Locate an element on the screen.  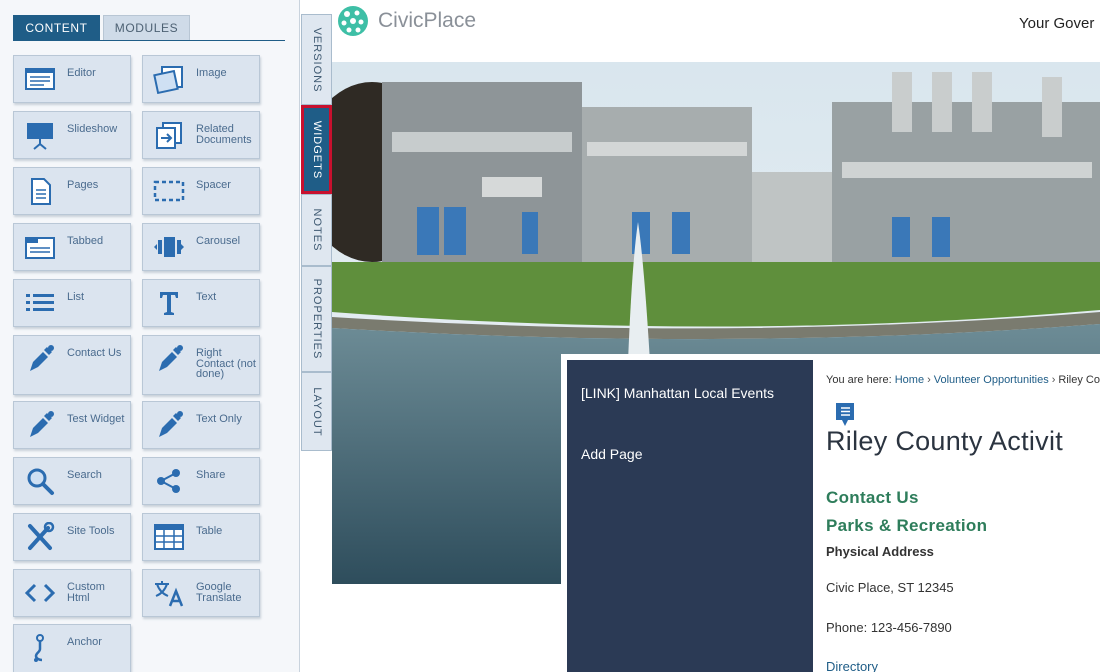
carousel-icon is located at coordinates (169, 247).